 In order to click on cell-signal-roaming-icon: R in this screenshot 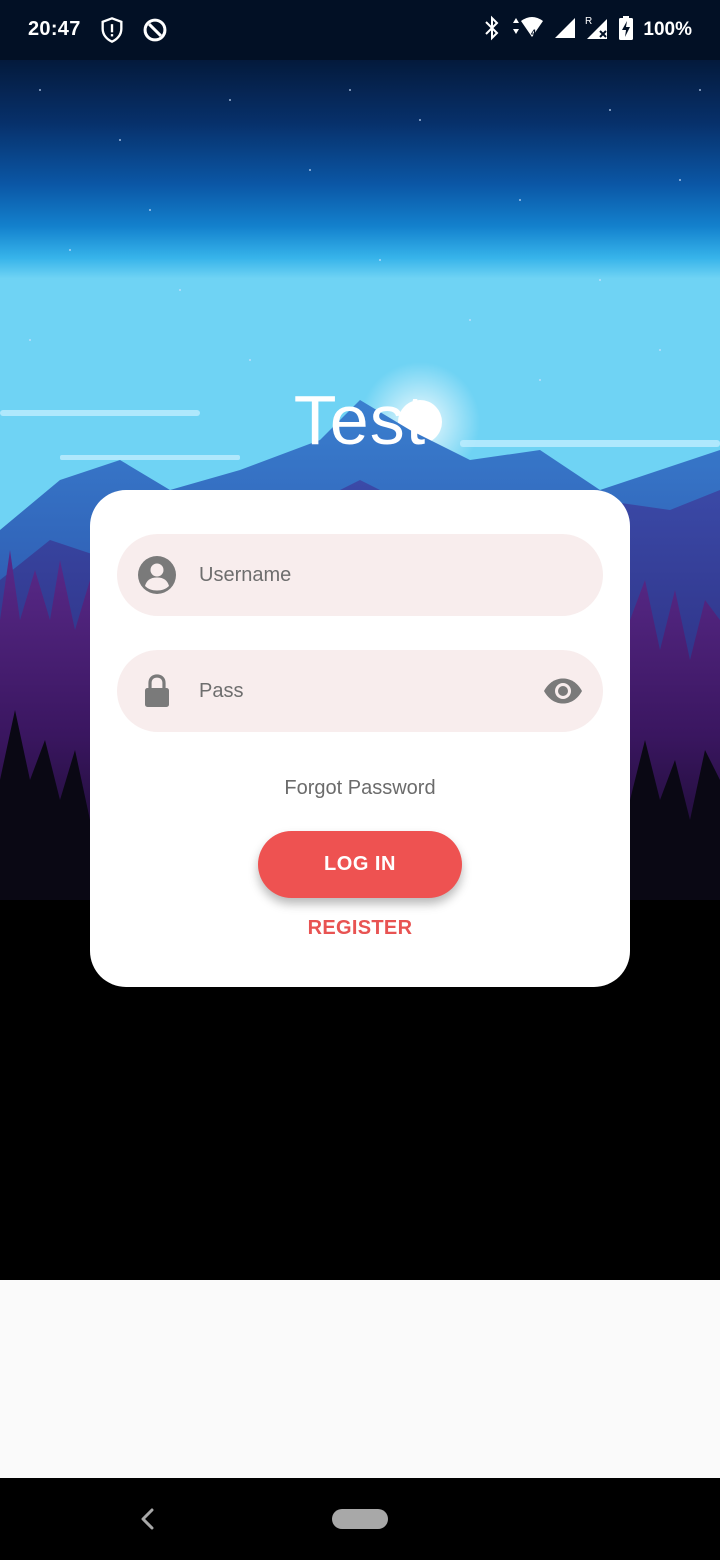, I will do `click(598, 30)`.